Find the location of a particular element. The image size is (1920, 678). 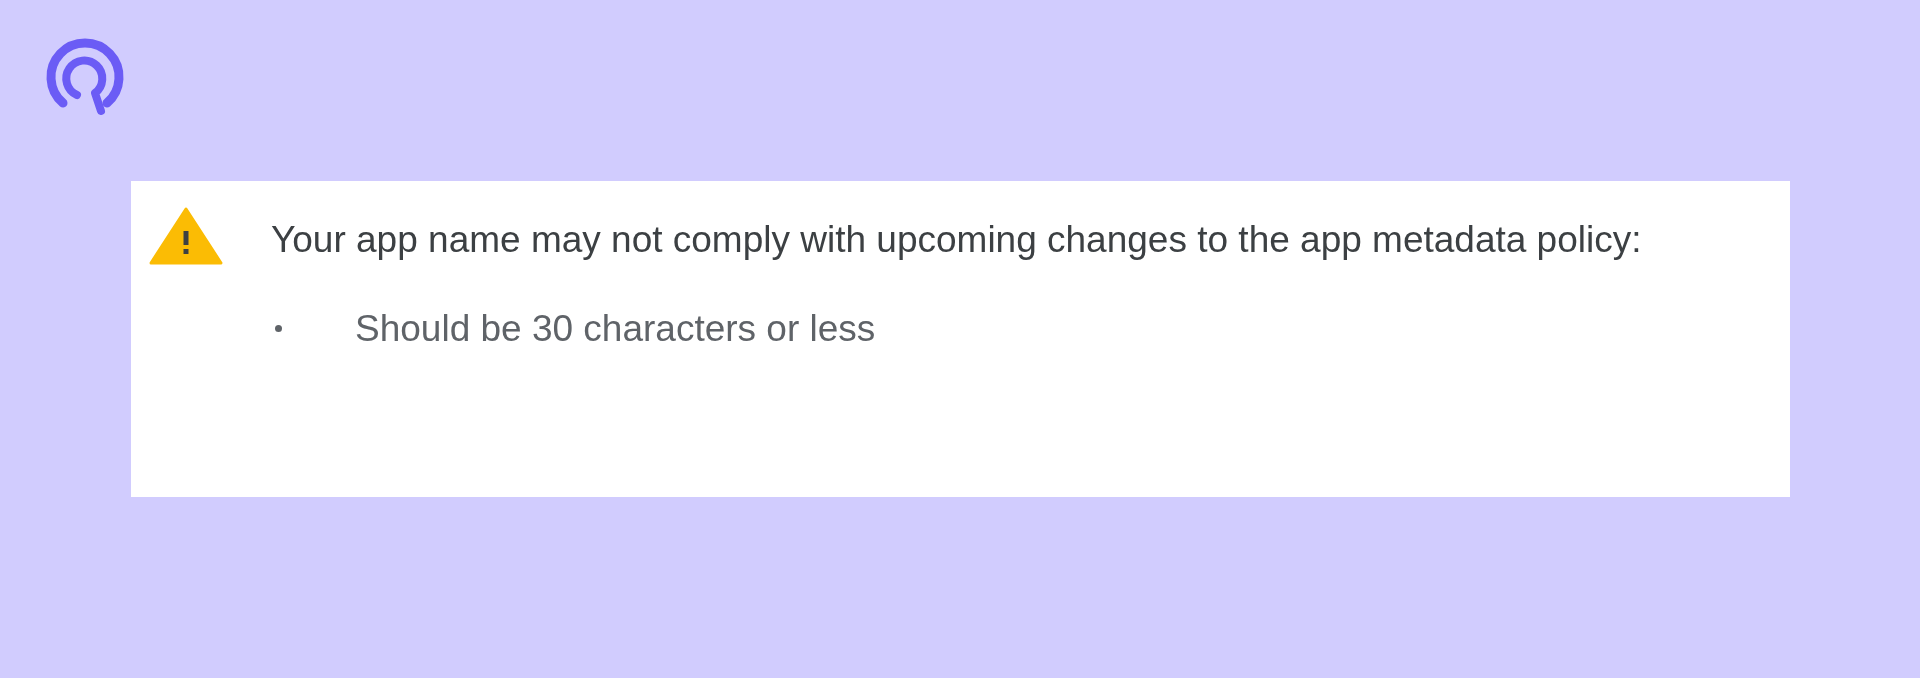

warning-icon is located at coordinates (186, 236).